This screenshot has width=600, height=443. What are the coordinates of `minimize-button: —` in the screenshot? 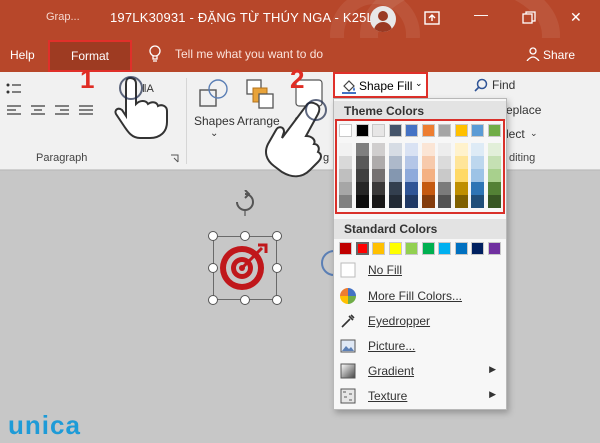 It's located at (481, 14).